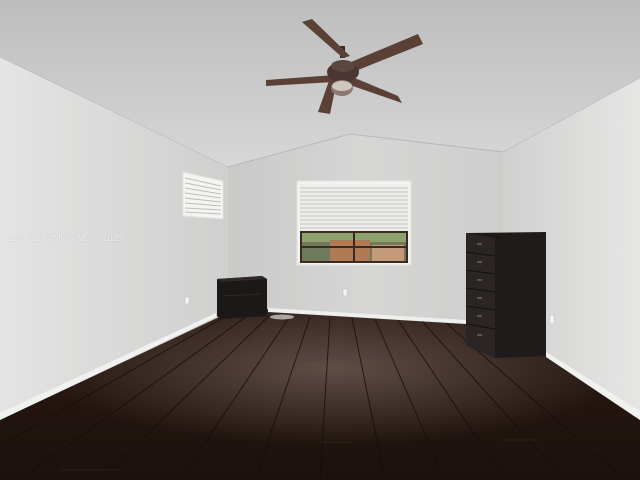  What do you see at coordinates (505, 295) in the screenshot?
I see `dark-dresser` at bounding box center [505, 295].